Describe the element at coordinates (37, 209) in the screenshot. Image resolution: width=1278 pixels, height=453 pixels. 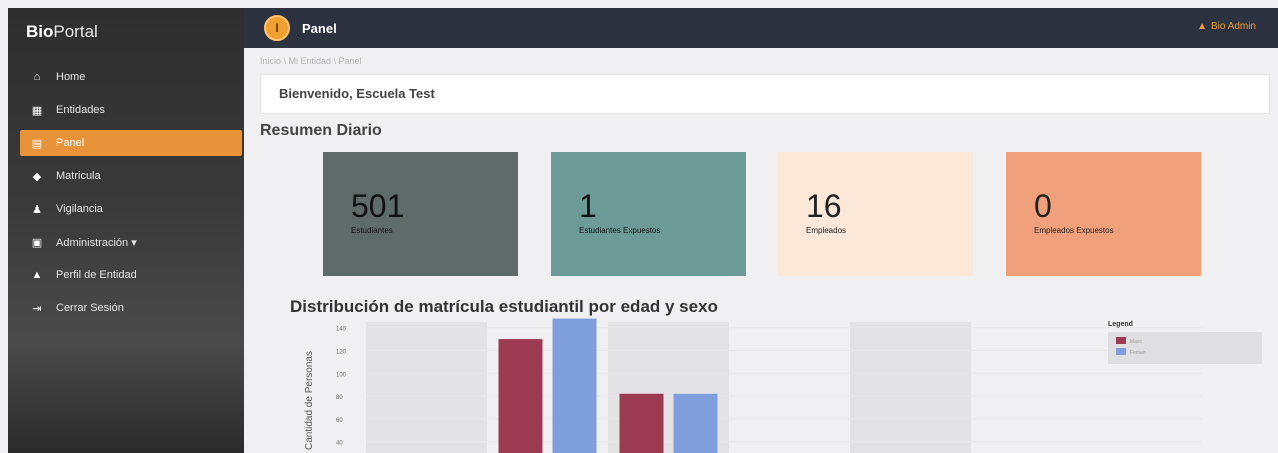
I see `users-icon: ♟` at that location.